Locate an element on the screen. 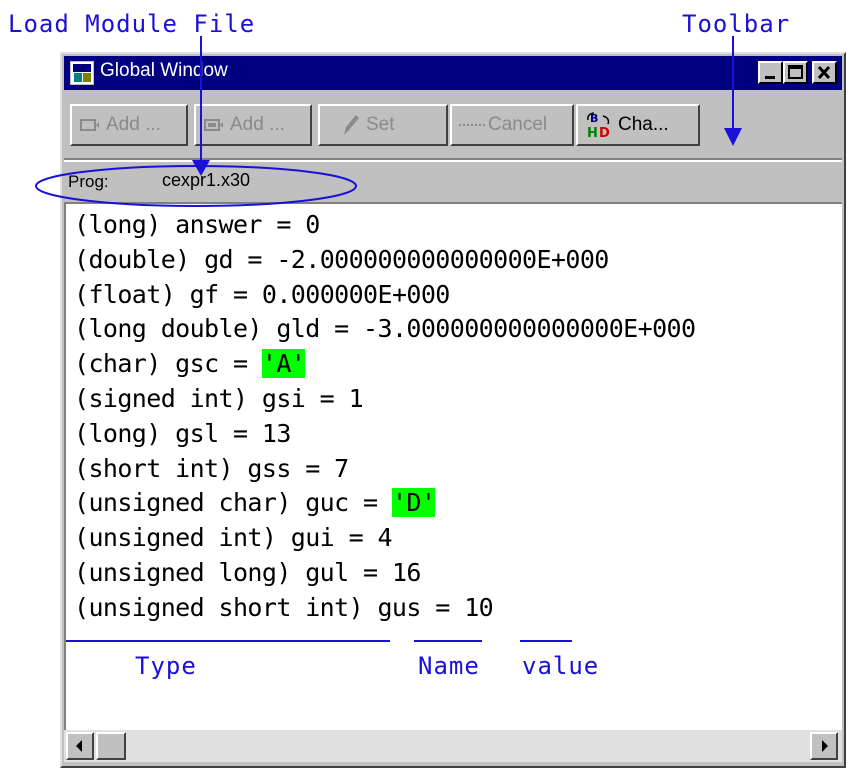 This screenshot has width=854, height=778. name-column-annotation: Name is located at coordinates (449, 666).